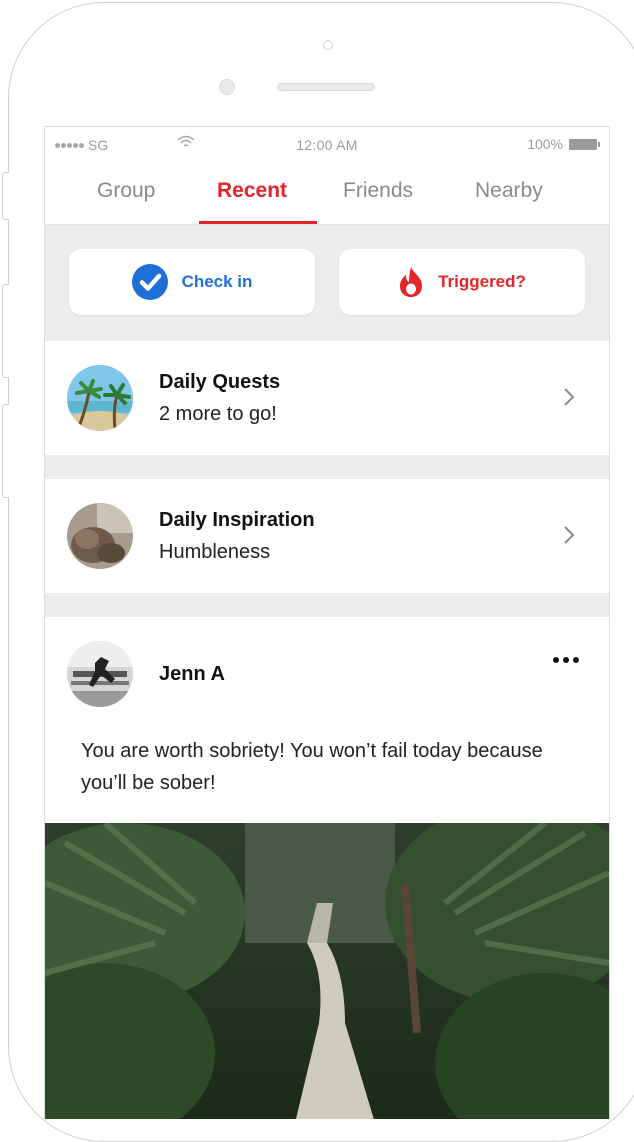 The height and width of the screenshot is (1142, 634). I want to click on active-tab-indicator, so click(258, 222).